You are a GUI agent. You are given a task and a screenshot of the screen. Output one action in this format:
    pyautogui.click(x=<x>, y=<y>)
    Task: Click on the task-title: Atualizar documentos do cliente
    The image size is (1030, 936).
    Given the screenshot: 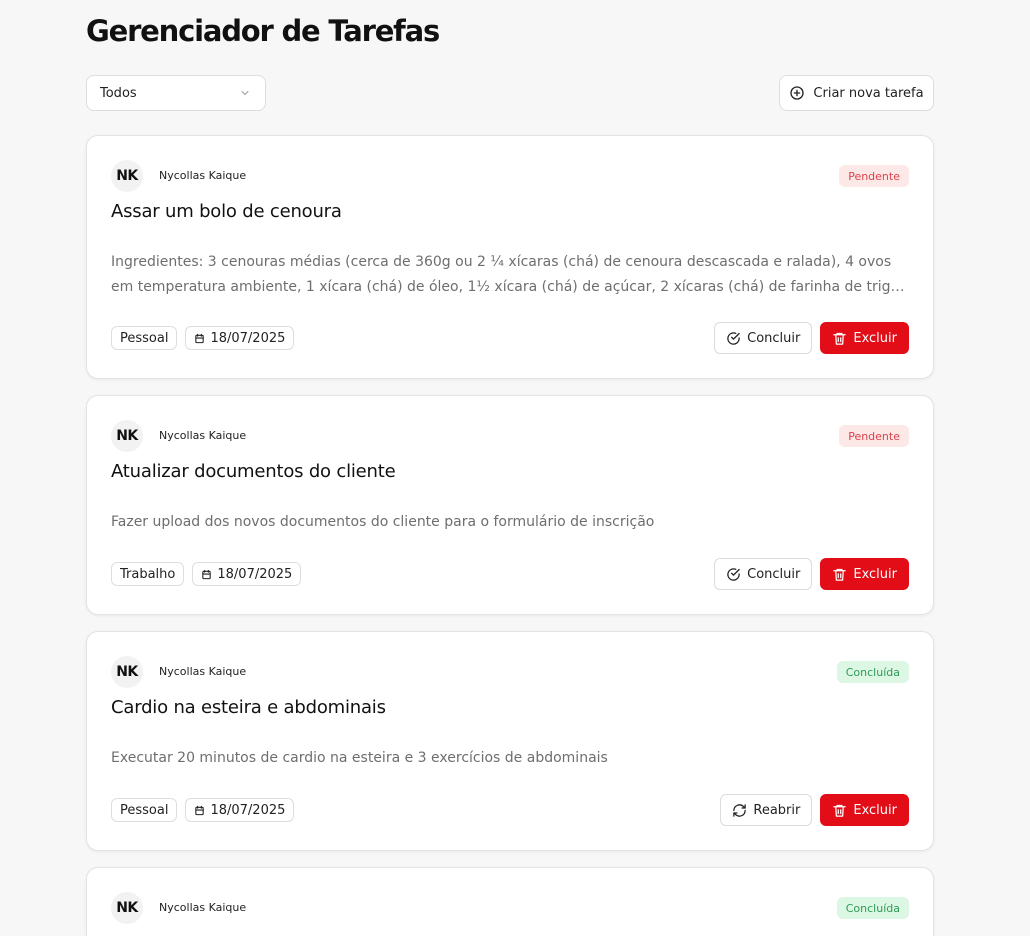 What is the action you would take?
    pyautogui.click(x=253, y=471)
    